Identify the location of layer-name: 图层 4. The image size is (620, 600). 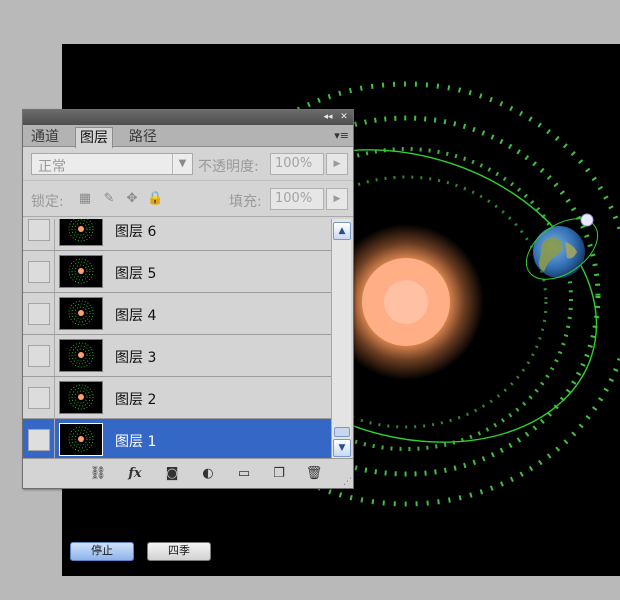
(136, 316).